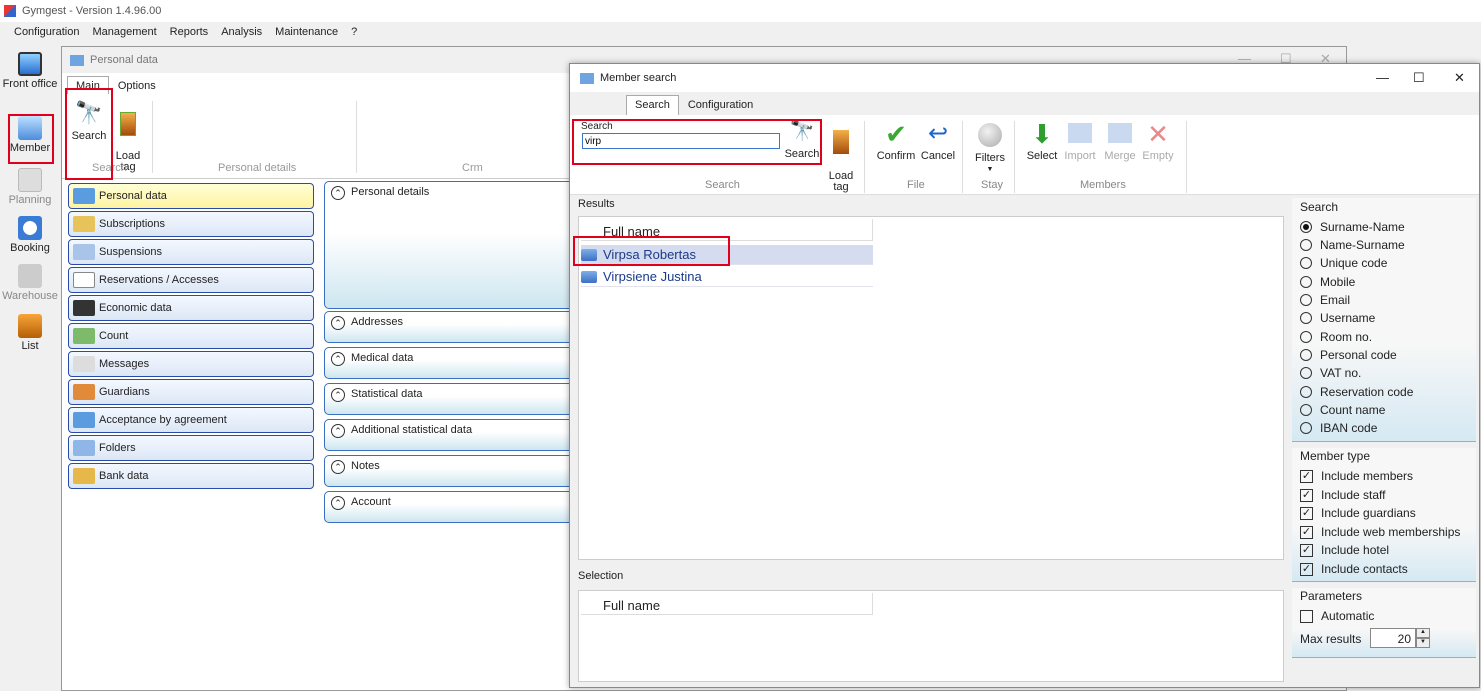 The image size is (1481, 691). What do you see at coordinates (1348, 355) in the screenshot?
I see `radio-personal-code: Personal code` at bounding box center [1348, 355].